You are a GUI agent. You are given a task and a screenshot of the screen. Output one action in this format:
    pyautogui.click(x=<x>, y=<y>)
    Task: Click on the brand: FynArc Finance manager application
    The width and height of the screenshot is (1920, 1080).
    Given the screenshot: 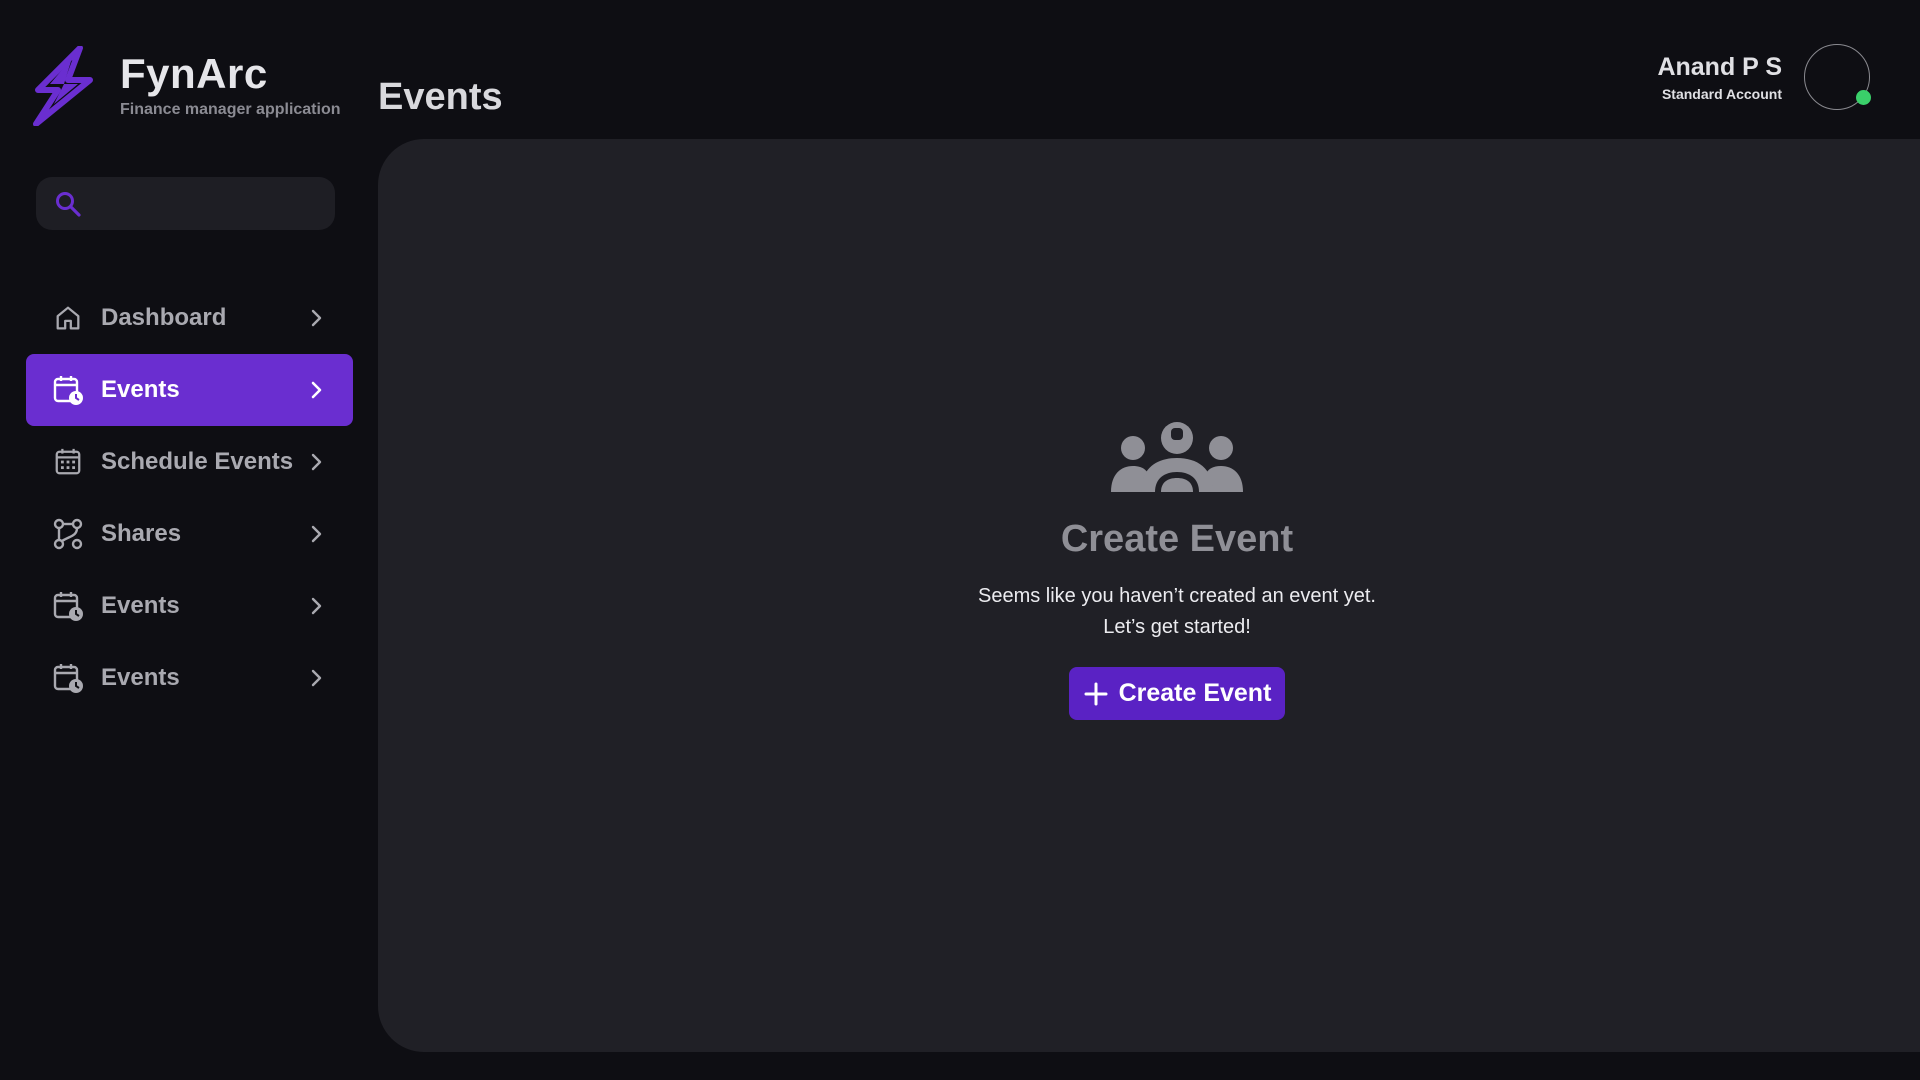 What is the action you would take?
    pyautogui.click(x=184, y=86)
    